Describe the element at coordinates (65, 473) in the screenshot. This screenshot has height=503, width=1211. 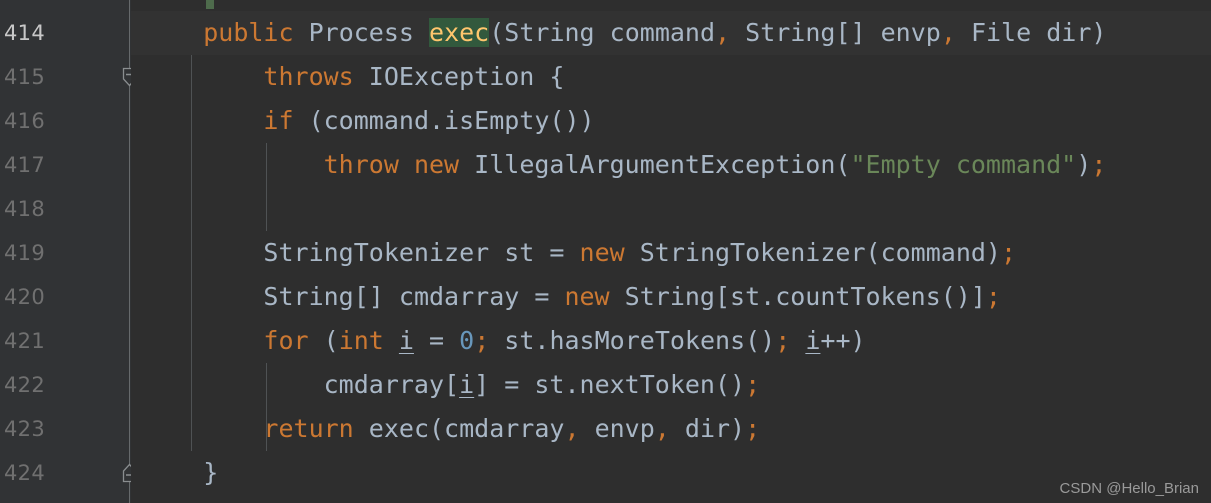
I see `gutter-row: 424` at that location.